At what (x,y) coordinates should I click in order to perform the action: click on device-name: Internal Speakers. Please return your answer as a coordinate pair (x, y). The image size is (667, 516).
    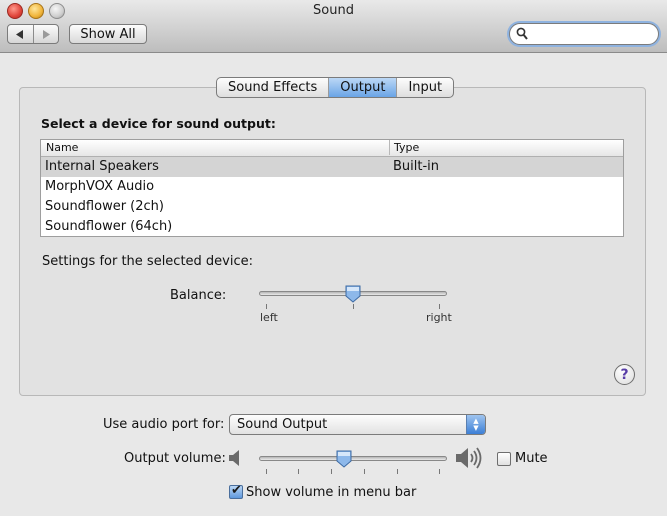
    Looking at the image, I should click on (102, 166).